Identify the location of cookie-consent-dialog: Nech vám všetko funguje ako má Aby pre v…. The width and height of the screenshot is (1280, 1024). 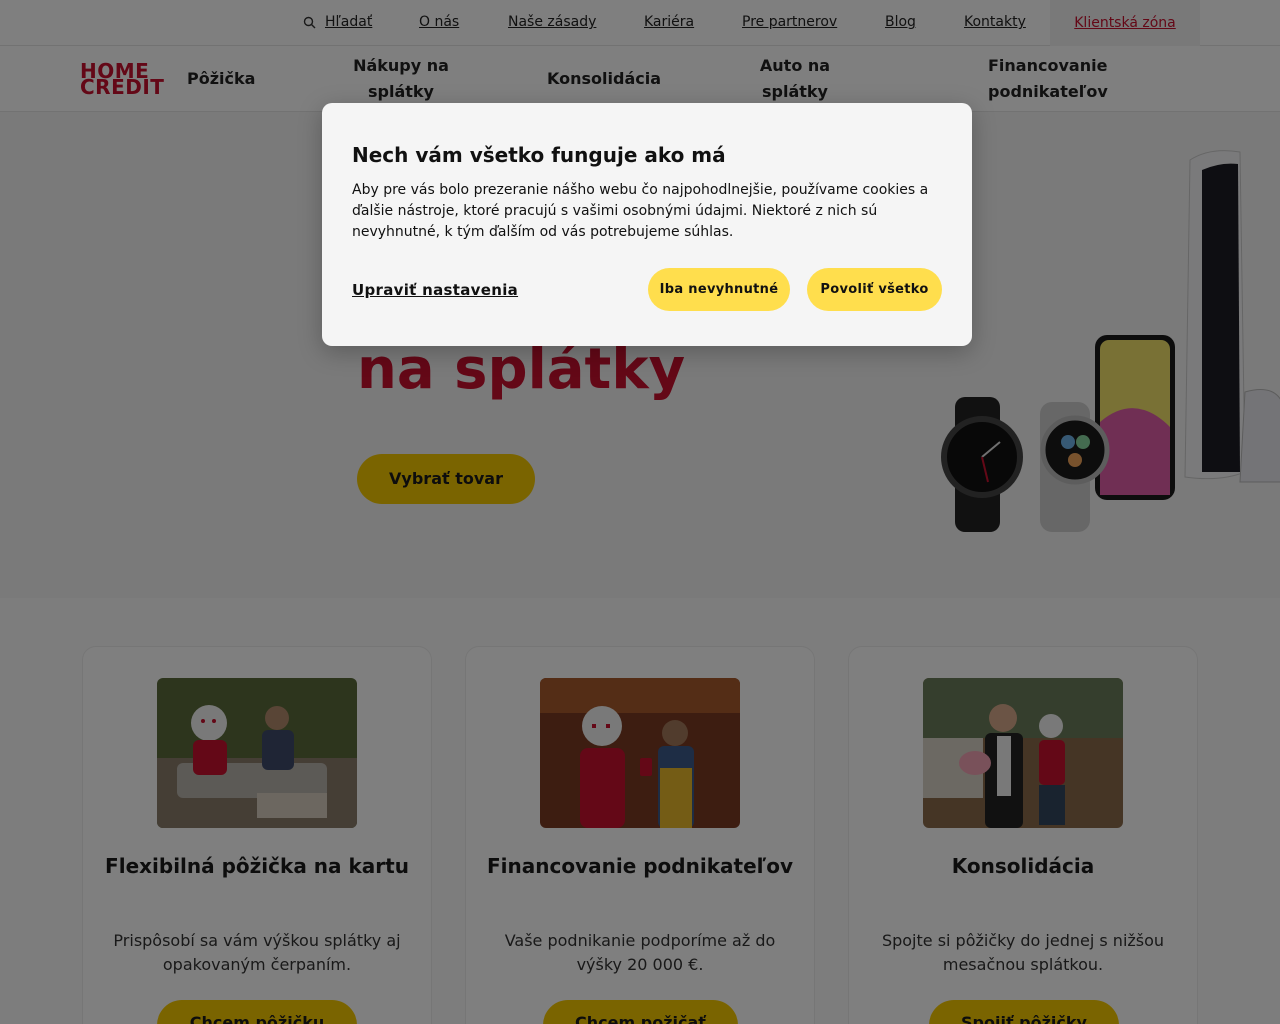
(647, 224).